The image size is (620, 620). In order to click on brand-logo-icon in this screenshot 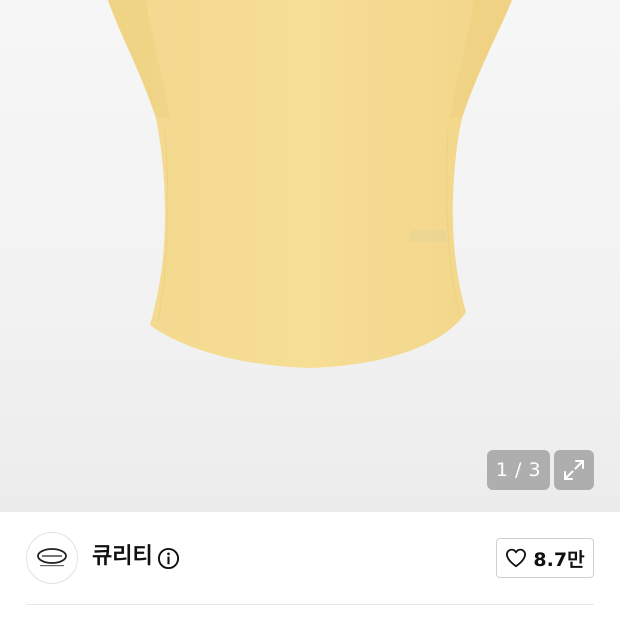, I will do `click(52, 557)`.